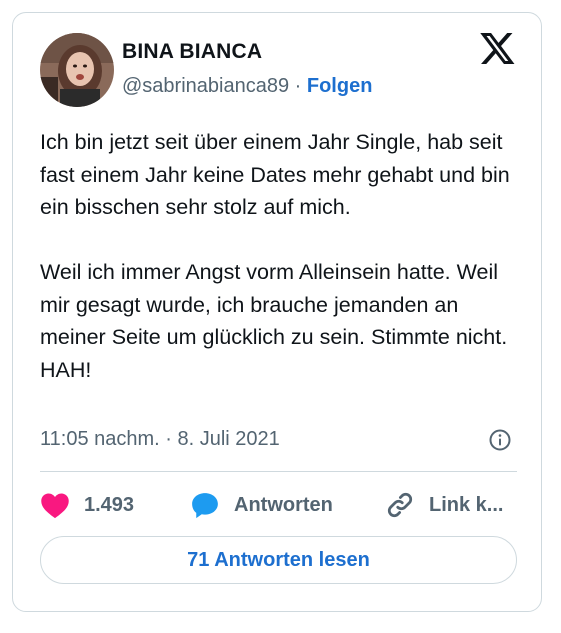 This screenshot has width=561, height=633. I want to click on author-display-name: BINA BIANCA, so click(192, 52).